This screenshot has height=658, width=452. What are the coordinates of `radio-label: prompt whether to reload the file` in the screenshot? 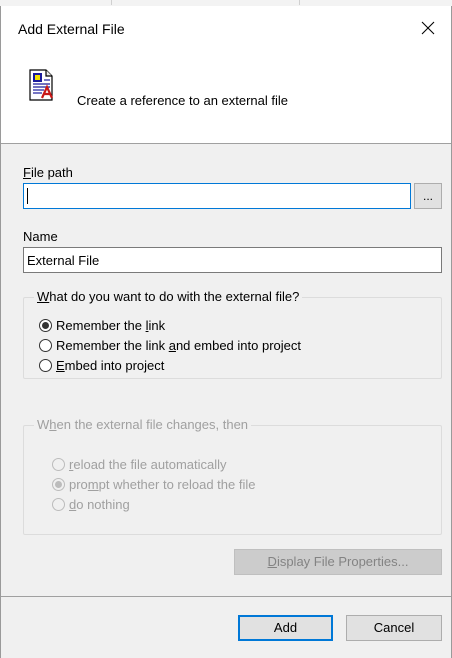 It's located at (162, 484).